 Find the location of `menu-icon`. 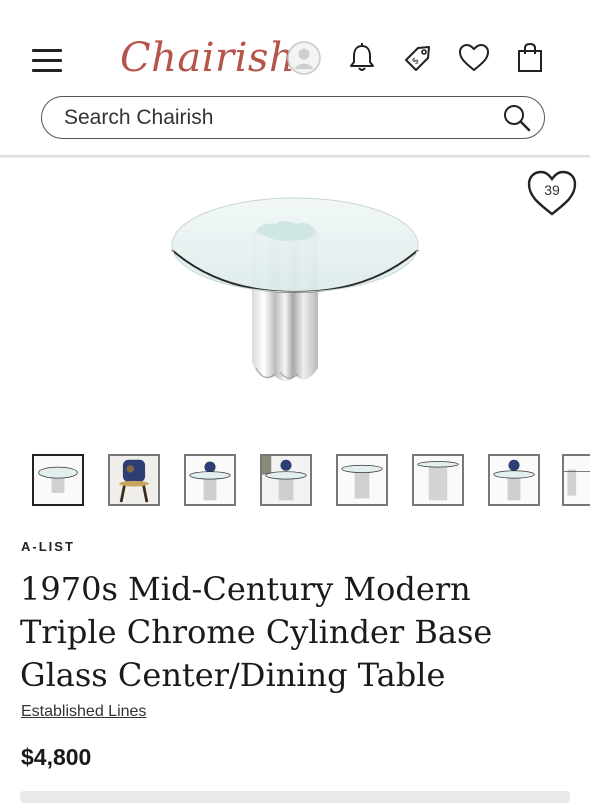

menu-icon is located at coordinates (47, 60).